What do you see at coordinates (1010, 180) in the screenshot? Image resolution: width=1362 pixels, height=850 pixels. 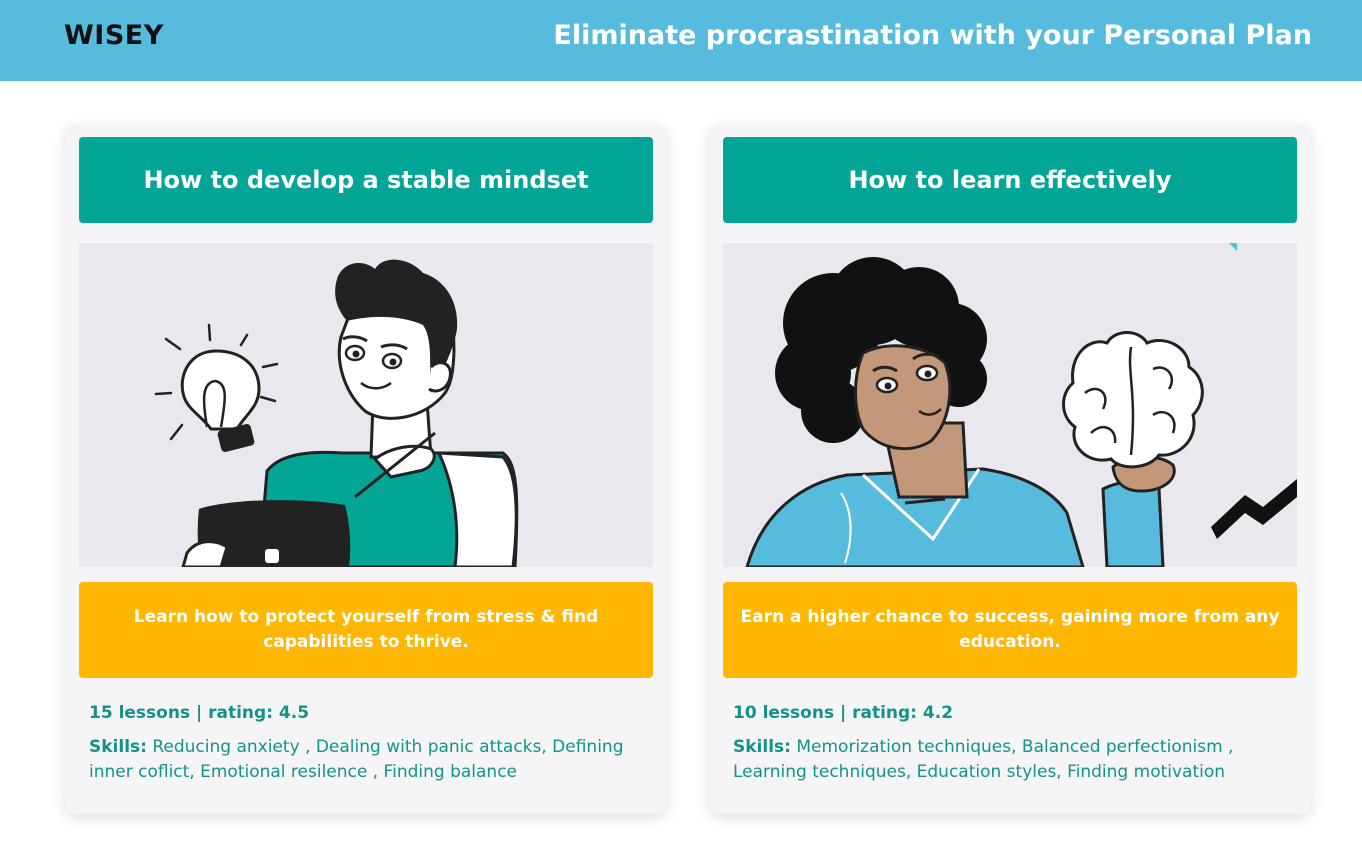 I see `course-title: How to learn effectively` at bounding box center [1010, 180].